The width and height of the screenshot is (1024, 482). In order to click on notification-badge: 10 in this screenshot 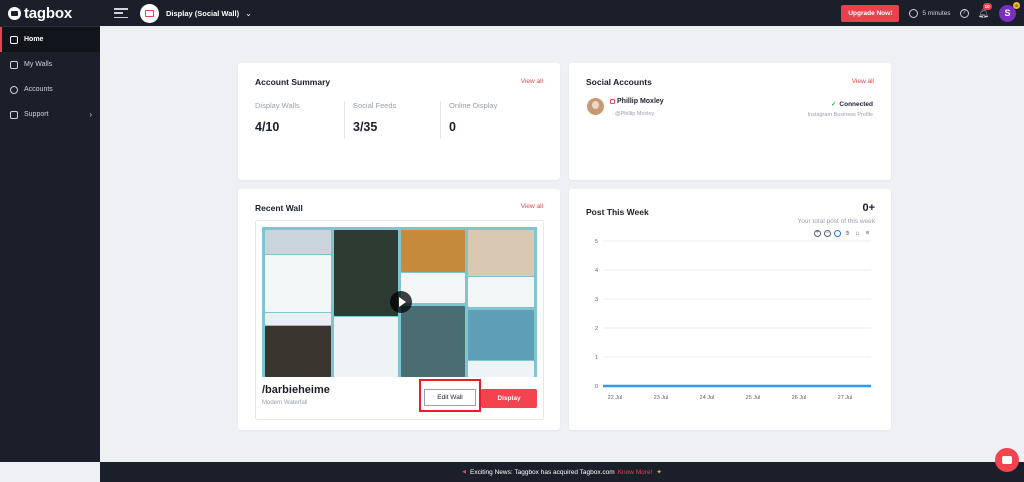, I will do `click(987, 6)`.